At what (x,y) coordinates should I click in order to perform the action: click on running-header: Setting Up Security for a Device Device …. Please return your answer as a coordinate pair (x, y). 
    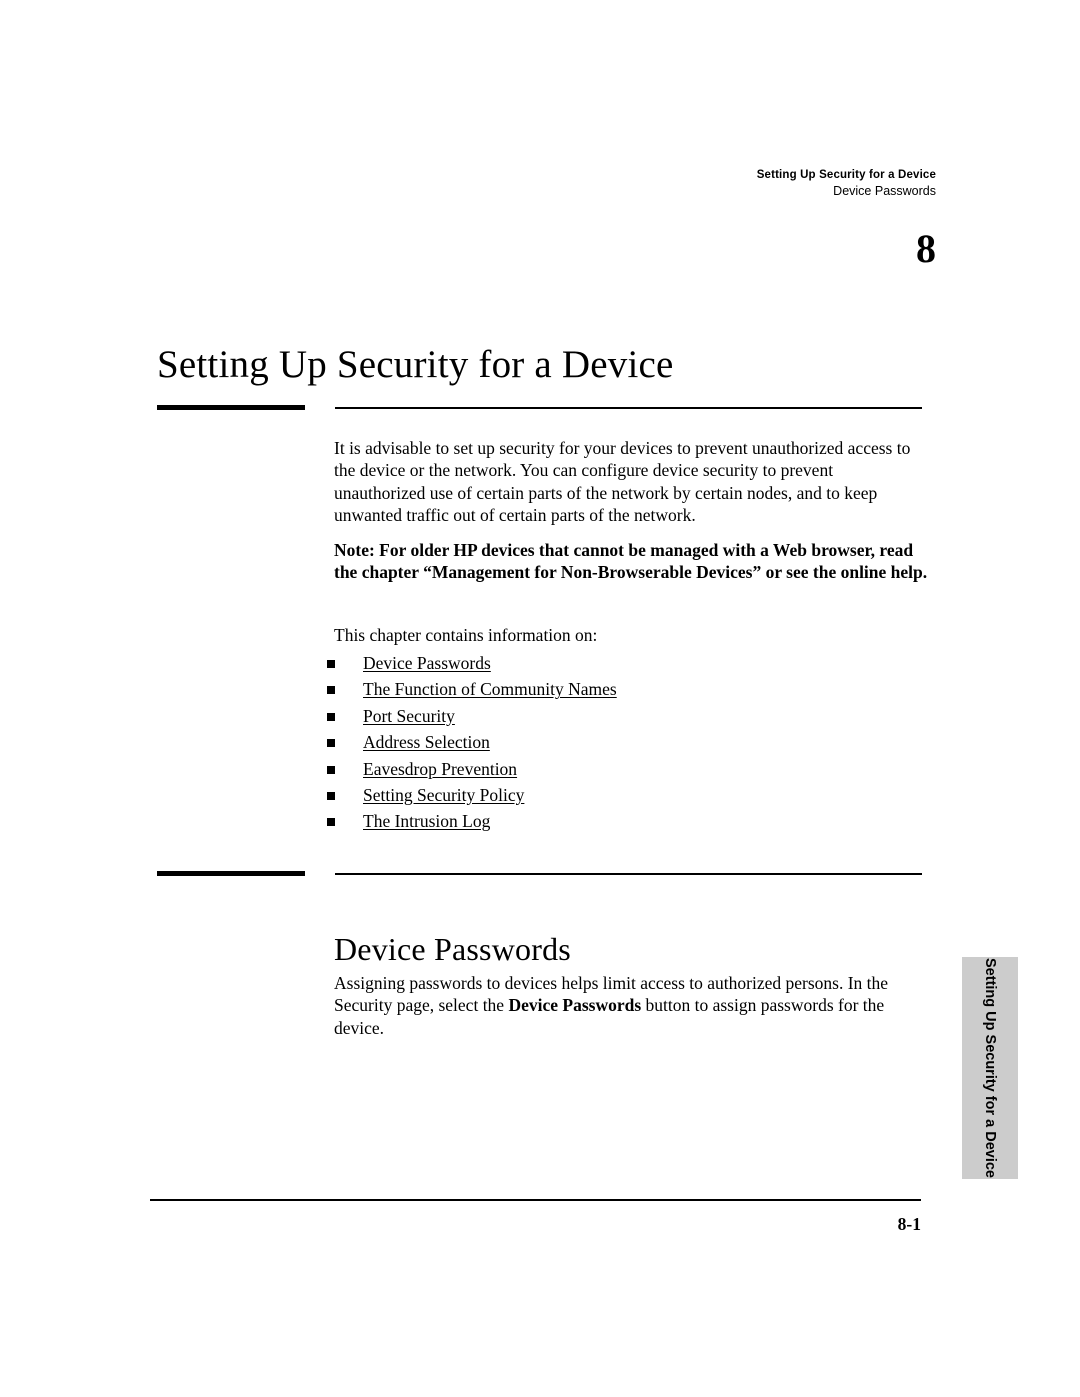
    Looking at the image, I should click on (468, 184).